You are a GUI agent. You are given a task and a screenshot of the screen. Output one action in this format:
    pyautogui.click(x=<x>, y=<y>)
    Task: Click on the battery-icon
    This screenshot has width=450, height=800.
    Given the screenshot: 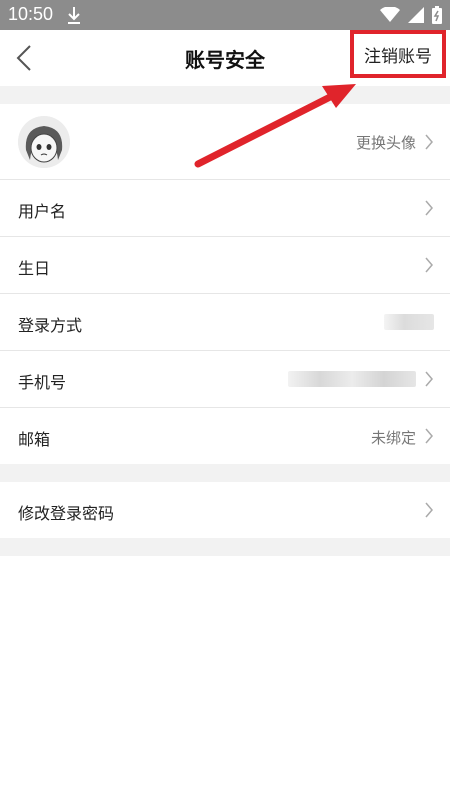 What is the action you would take?
    pyautogui.click(x=437, y=15)
    